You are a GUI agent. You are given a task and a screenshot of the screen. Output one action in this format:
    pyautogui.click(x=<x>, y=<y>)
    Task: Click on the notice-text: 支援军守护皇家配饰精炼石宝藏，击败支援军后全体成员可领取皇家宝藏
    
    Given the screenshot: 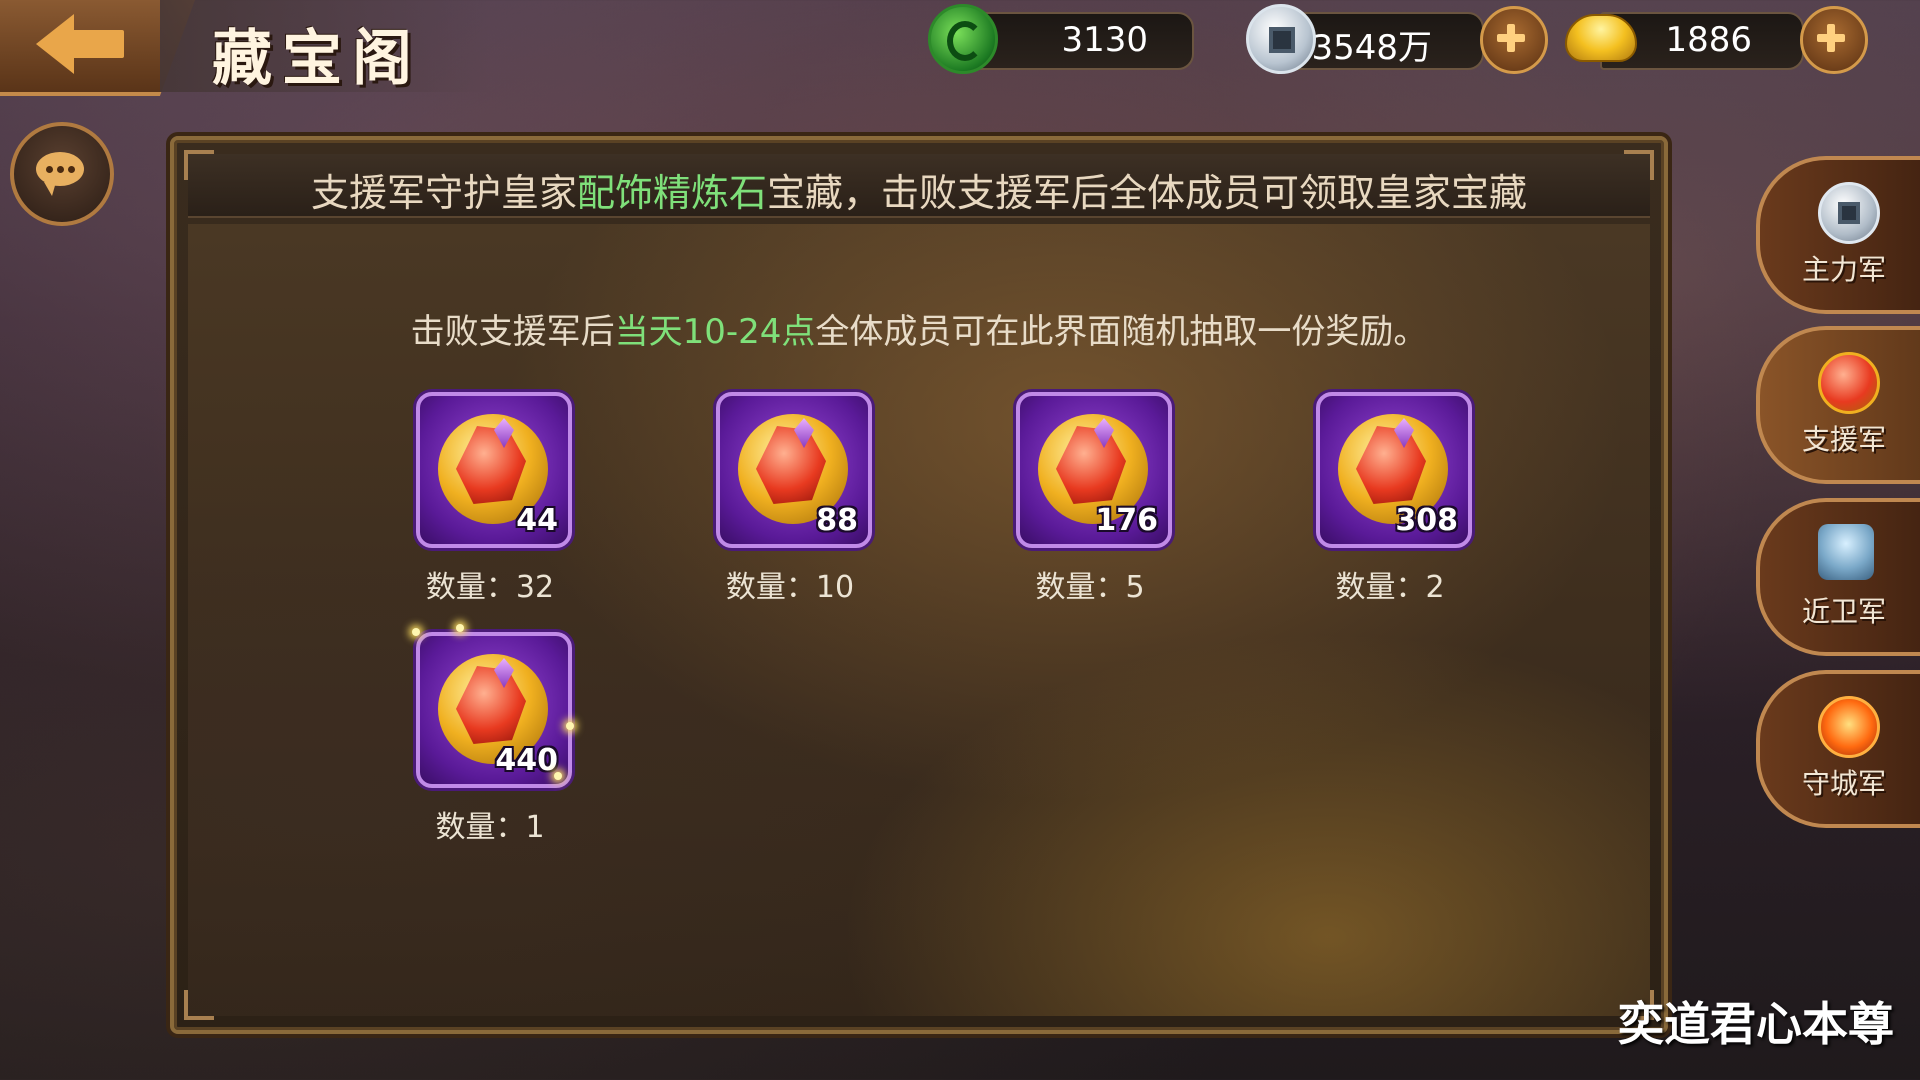 What is the action you would take?
    pyautogui.click(x=919, y=189)
    